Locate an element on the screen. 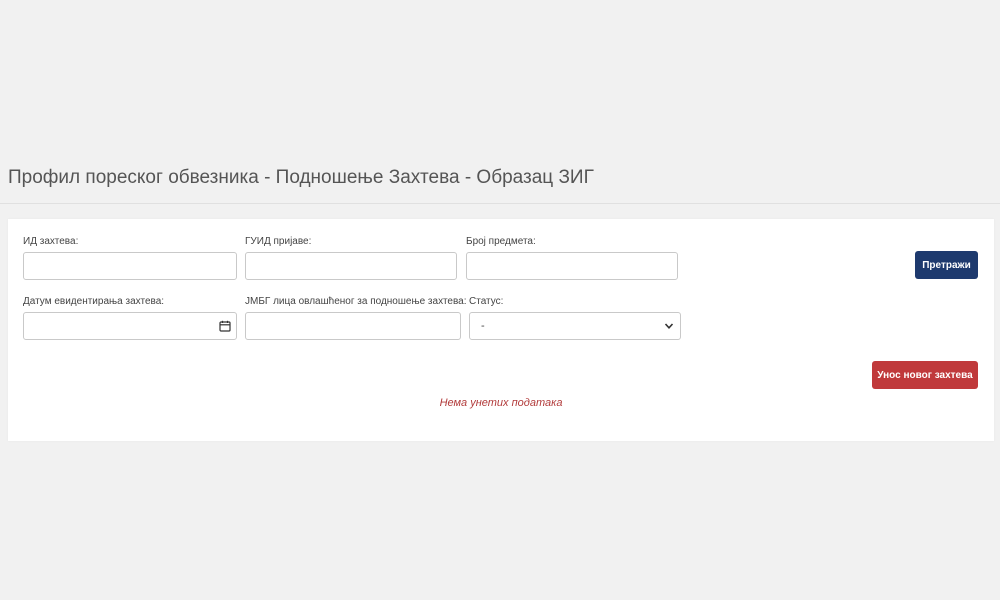  chevron-down-icon is located at coordinates (669, 326).